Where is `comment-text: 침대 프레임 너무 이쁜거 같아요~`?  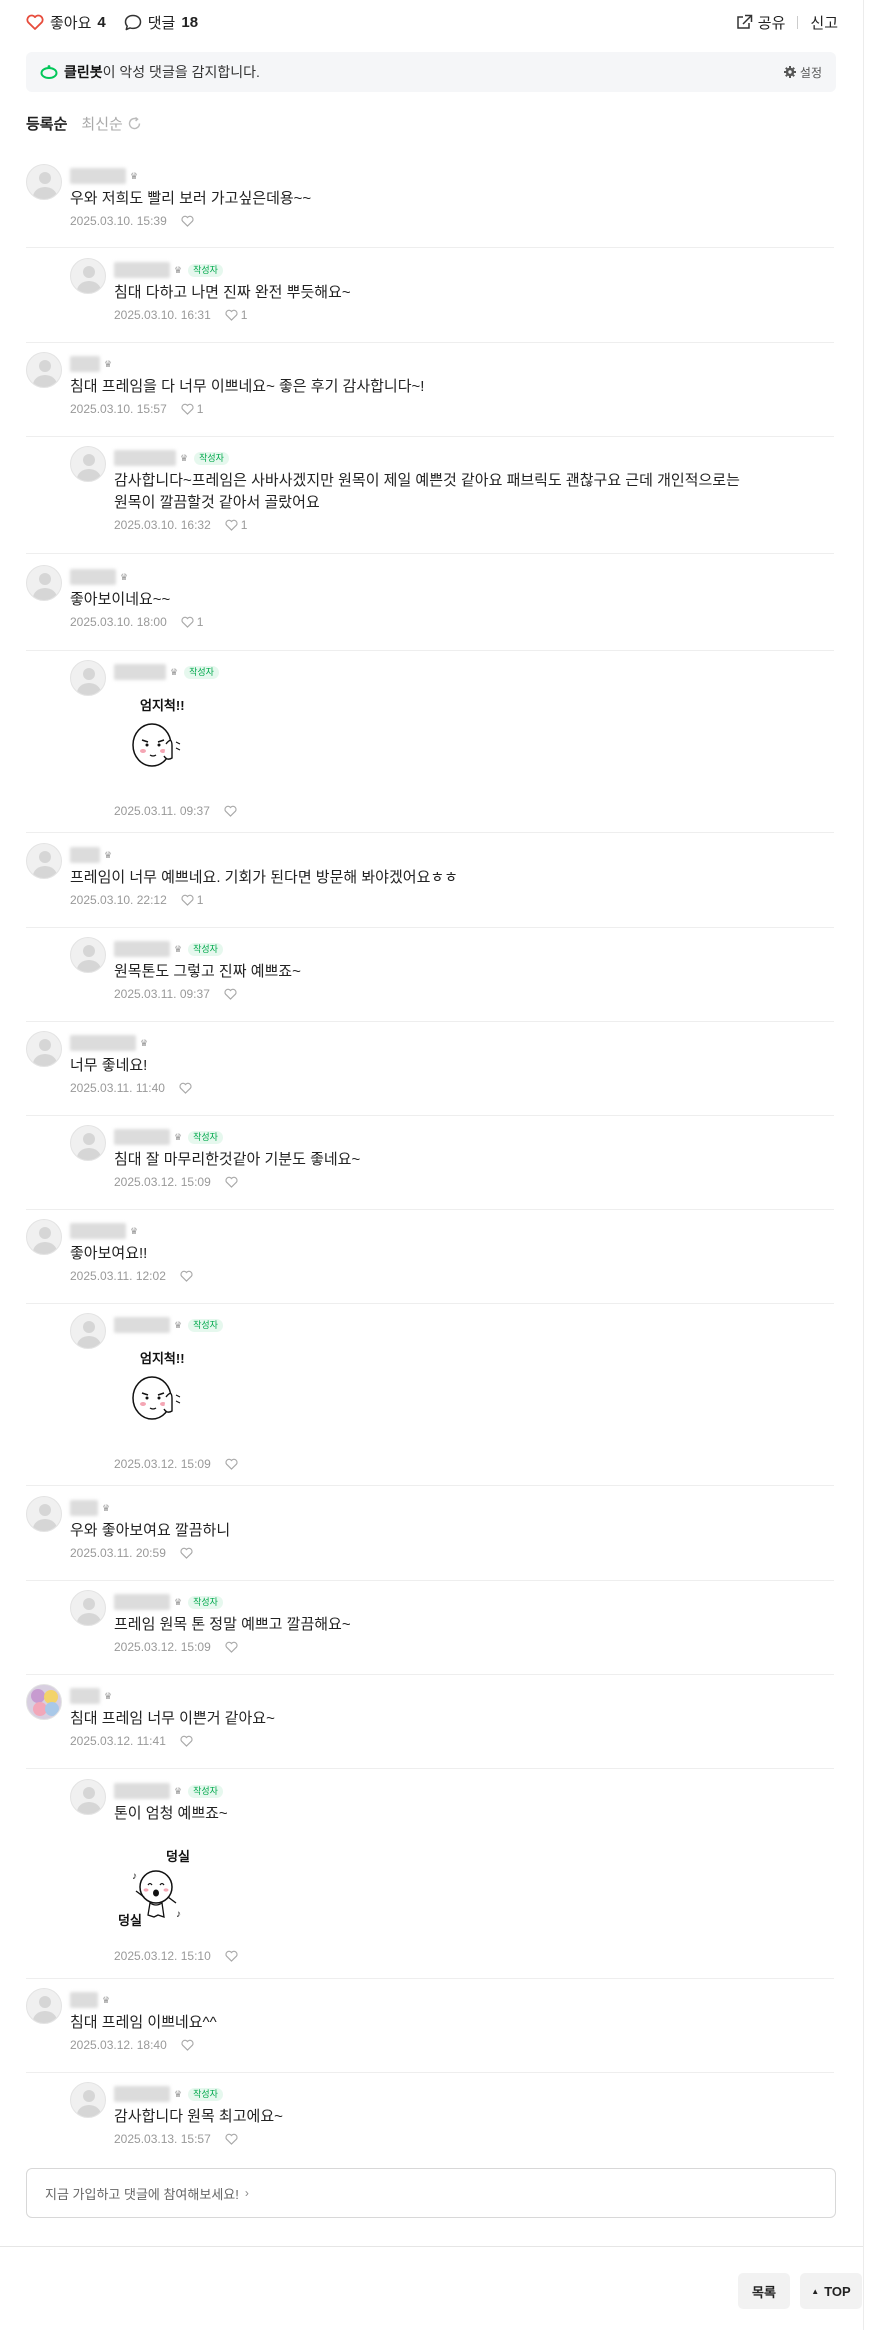 comment-text: 침대 프레임 너무 이쁜거 같아요~ is located at coordinates (172, 1718).